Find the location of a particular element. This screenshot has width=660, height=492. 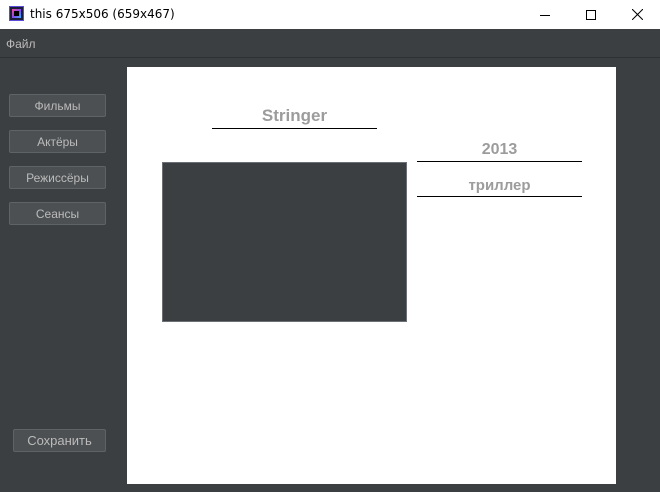

movie-title-field: Stringer is located at coordinates (294, 116).